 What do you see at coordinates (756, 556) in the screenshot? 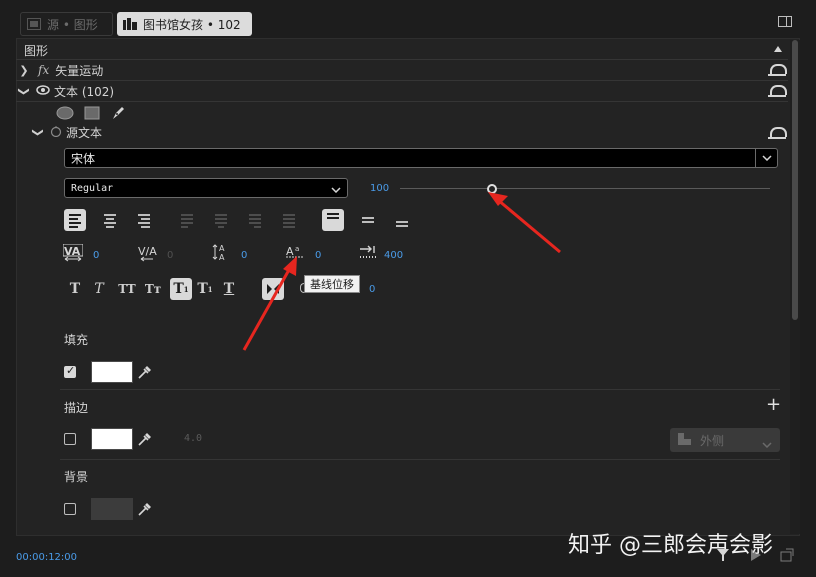
I see `play-icon` at bounding box center [756, 556].